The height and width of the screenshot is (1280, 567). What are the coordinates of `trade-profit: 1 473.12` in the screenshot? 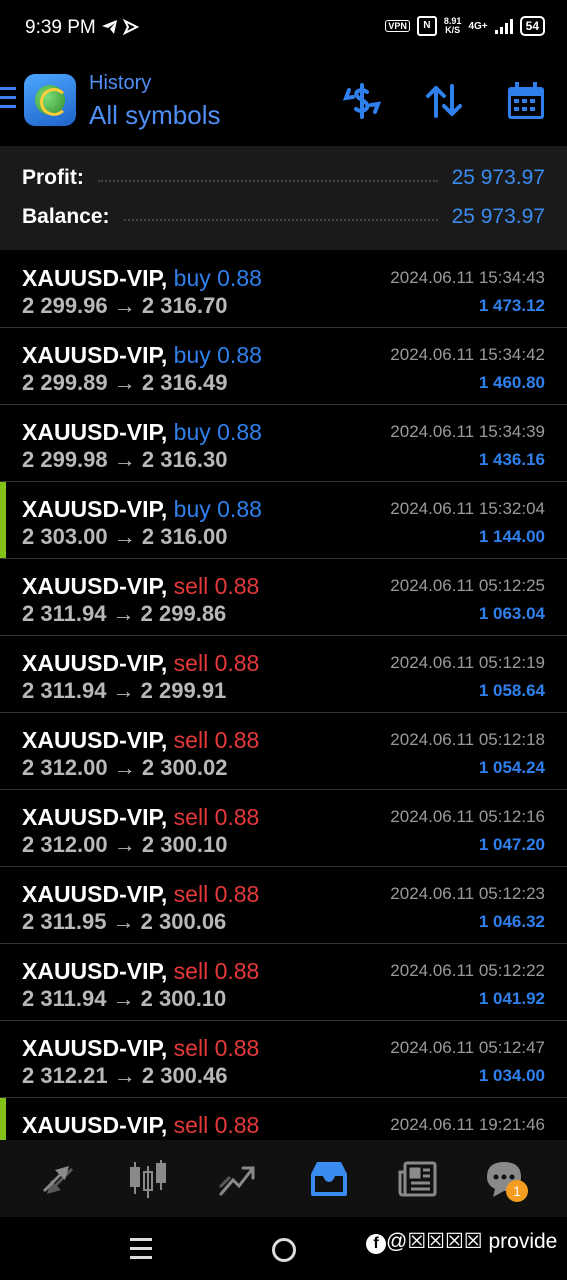 It's located at (511, 305).